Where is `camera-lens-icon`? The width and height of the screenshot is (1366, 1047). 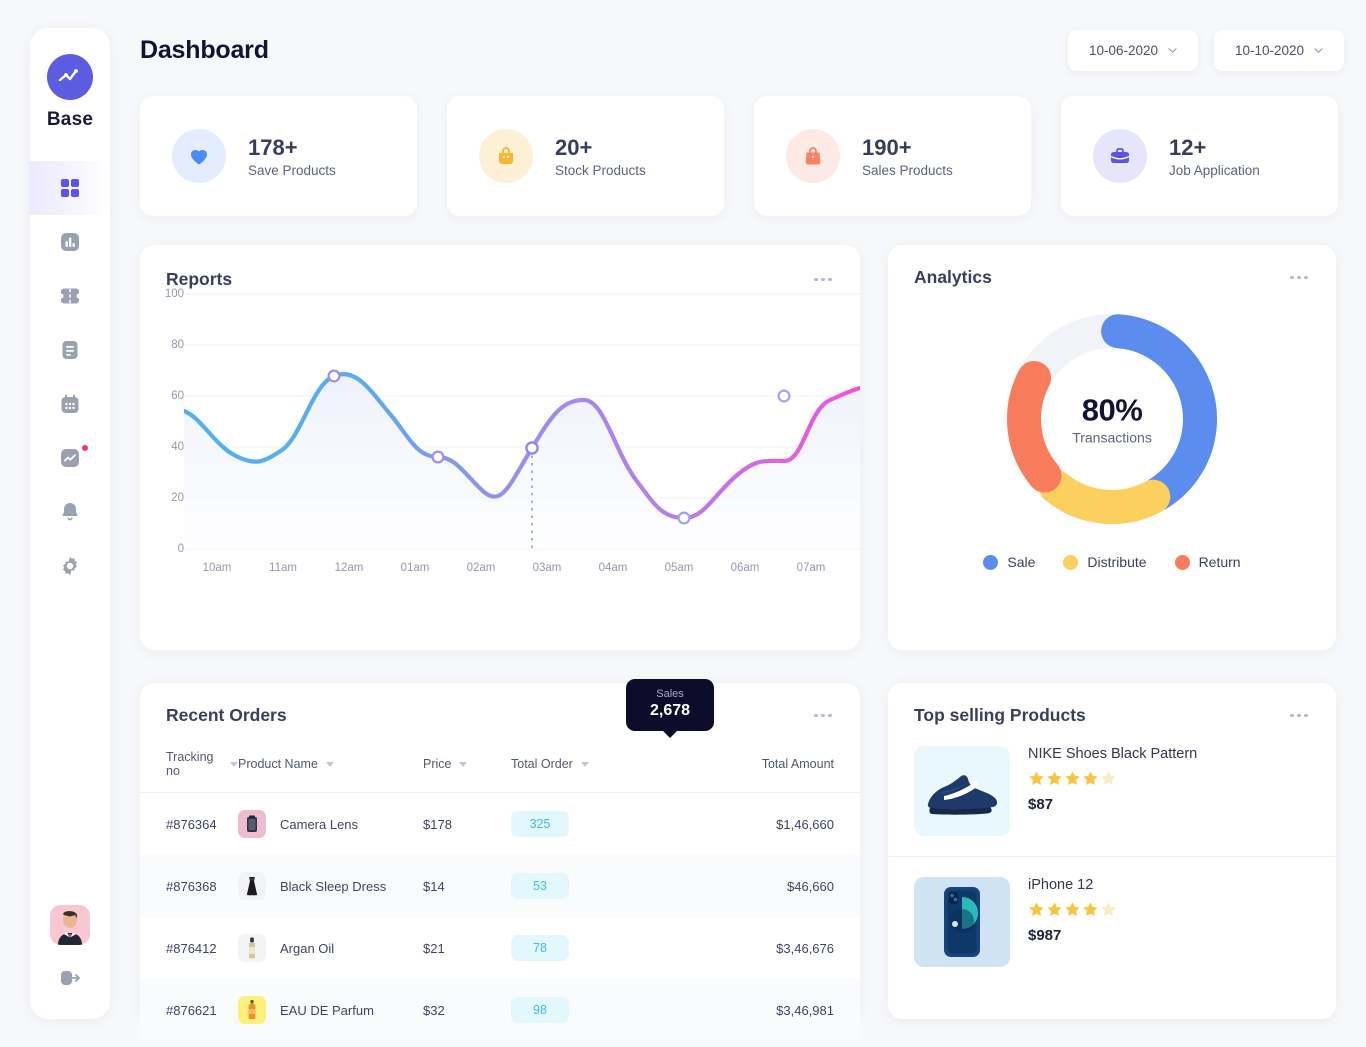
camera-lens-icon is located at coordinates (252, 823).